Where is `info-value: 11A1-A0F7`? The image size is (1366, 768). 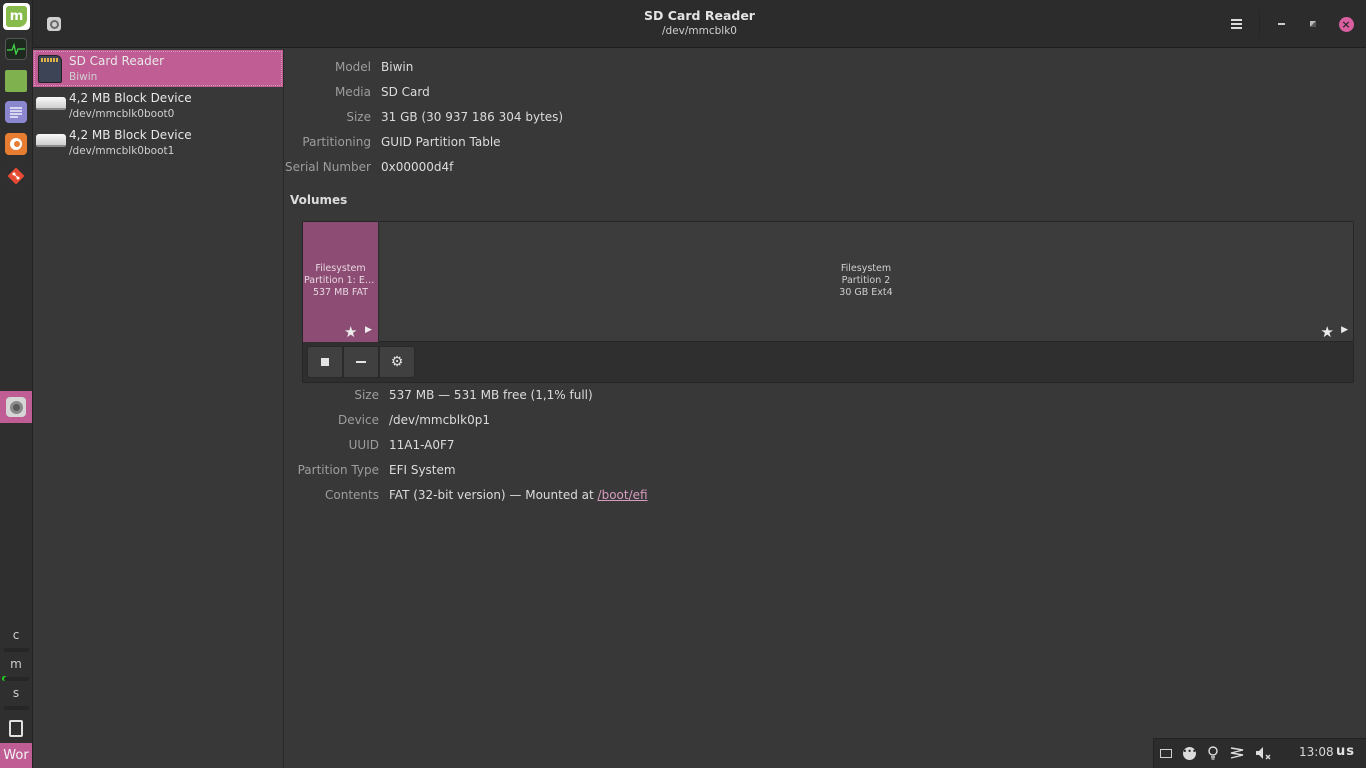 info-value: 11A1-A0F7 is located at coordinates (422, 445).